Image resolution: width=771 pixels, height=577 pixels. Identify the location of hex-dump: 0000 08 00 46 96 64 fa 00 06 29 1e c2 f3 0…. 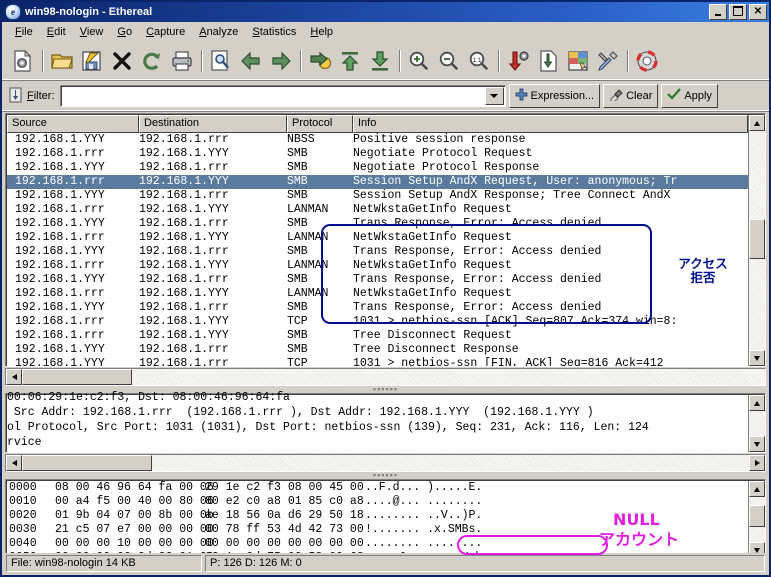
(377, 519).